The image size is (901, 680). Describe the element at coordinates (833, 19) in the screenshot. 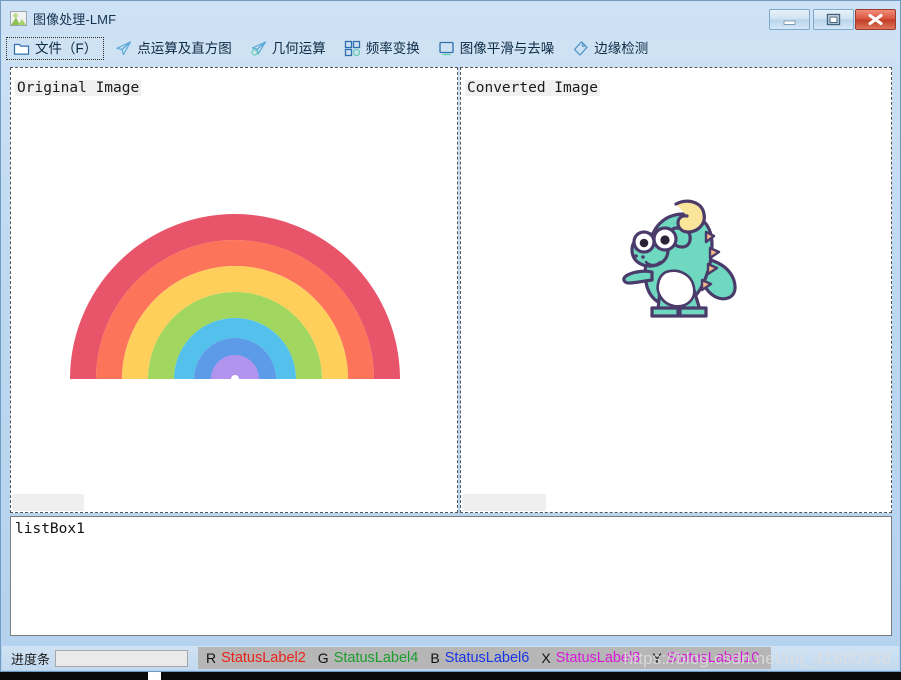

I see `maximize-button` at that location.